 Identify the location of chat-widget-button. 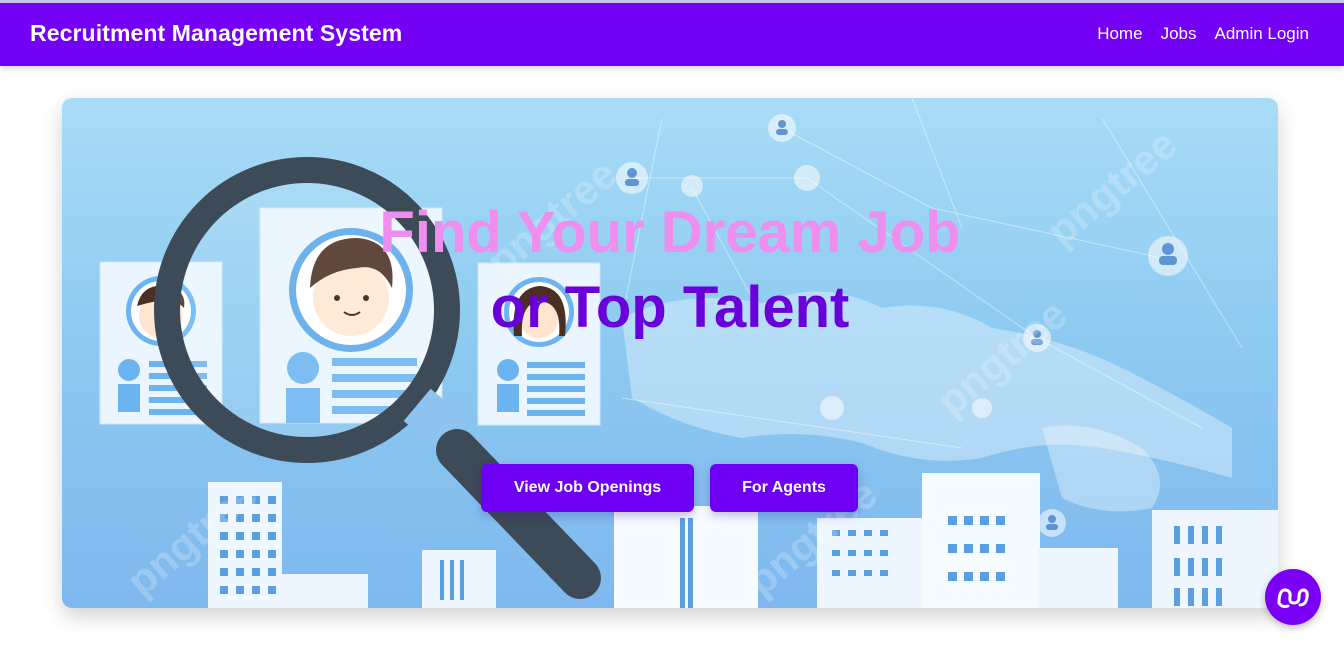
(1293, 597).